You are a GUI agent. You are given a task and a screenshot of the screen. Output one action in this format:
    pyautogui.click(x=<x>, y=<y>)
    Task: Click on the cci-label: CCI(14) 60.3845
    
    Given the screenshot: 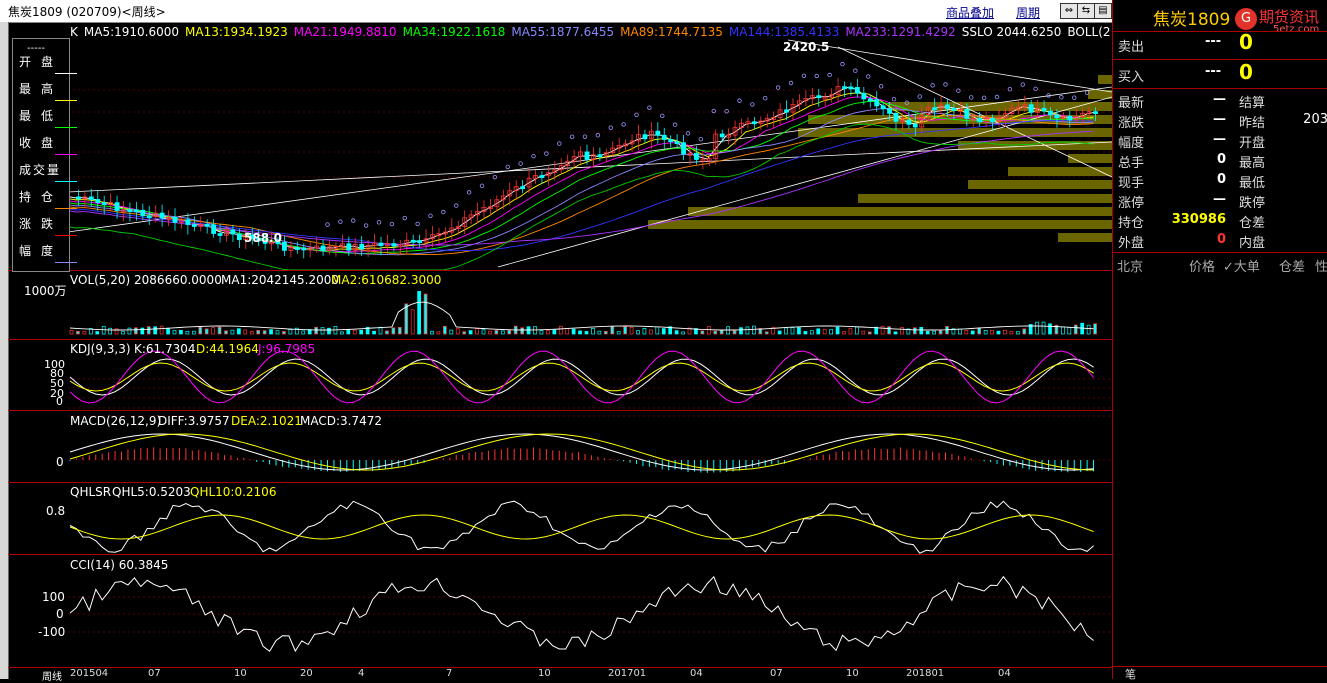 What is the action you would take?
    pyautogui.click(x=119, y=565)
    